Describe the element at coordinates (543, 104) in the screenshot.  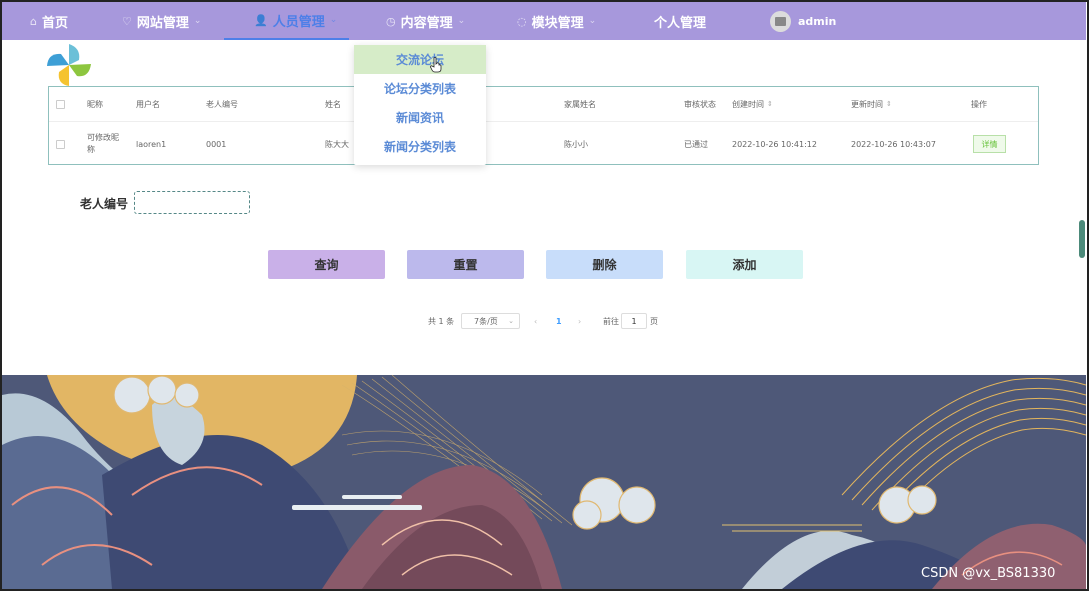
I see `table-header-row: 昵称 用户名 老人编号 姓名 家属姓名 审核状态 创建时间 ⇕ 更新时间 ⇕ 操作` at that location.